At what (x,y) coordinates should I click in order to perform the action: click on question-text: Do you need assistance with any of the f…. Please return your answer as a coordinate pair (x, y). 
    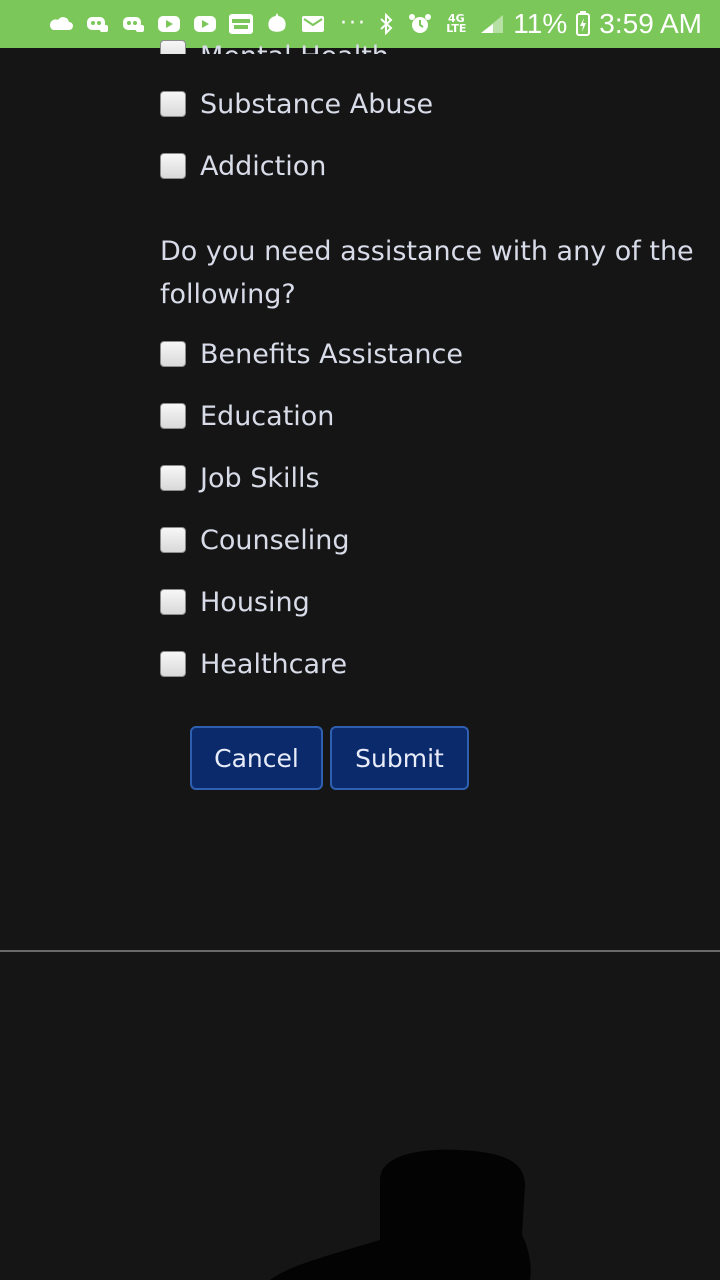
    Looking at the image, I should click on (427, 273).